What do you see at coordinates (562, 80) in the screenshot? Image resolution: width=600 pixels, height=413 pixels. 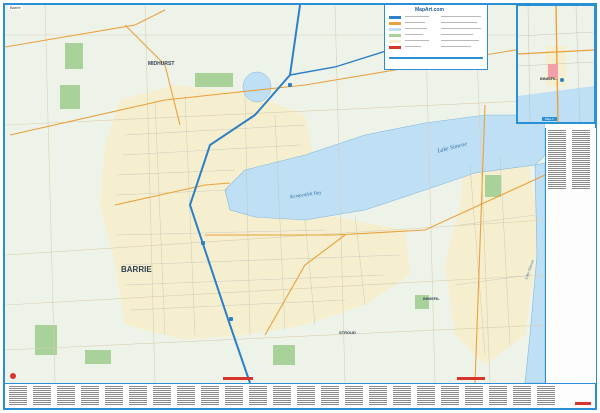 I see `inset-marker-icon` at bounding box center [562, 80].